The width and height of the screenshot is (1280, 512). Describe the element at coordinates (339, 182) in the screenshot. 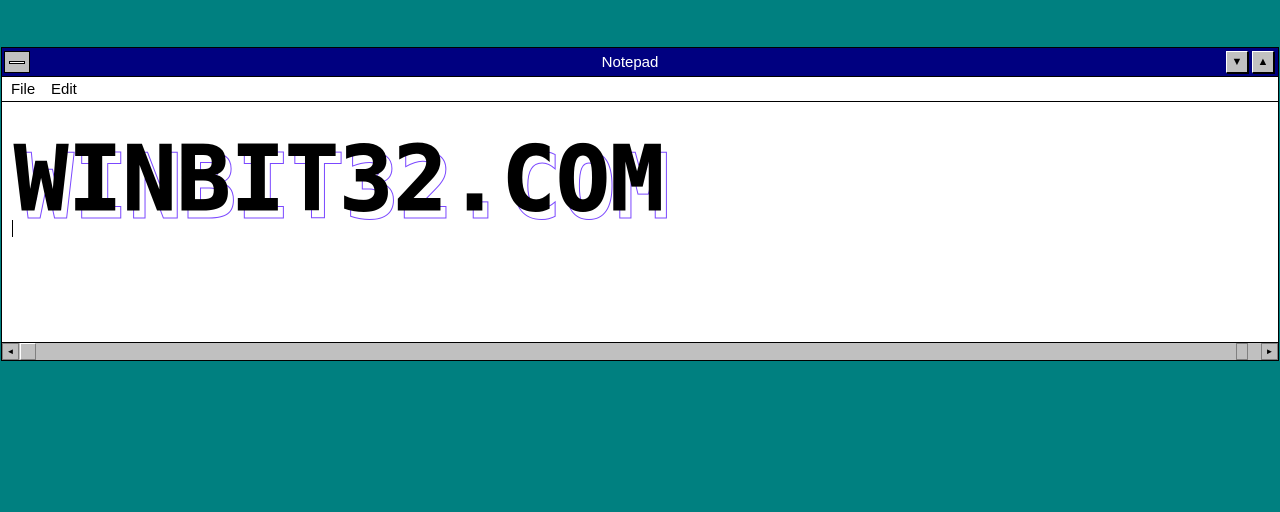

I see `text-art-main: WINBIT32.COM` at that location.